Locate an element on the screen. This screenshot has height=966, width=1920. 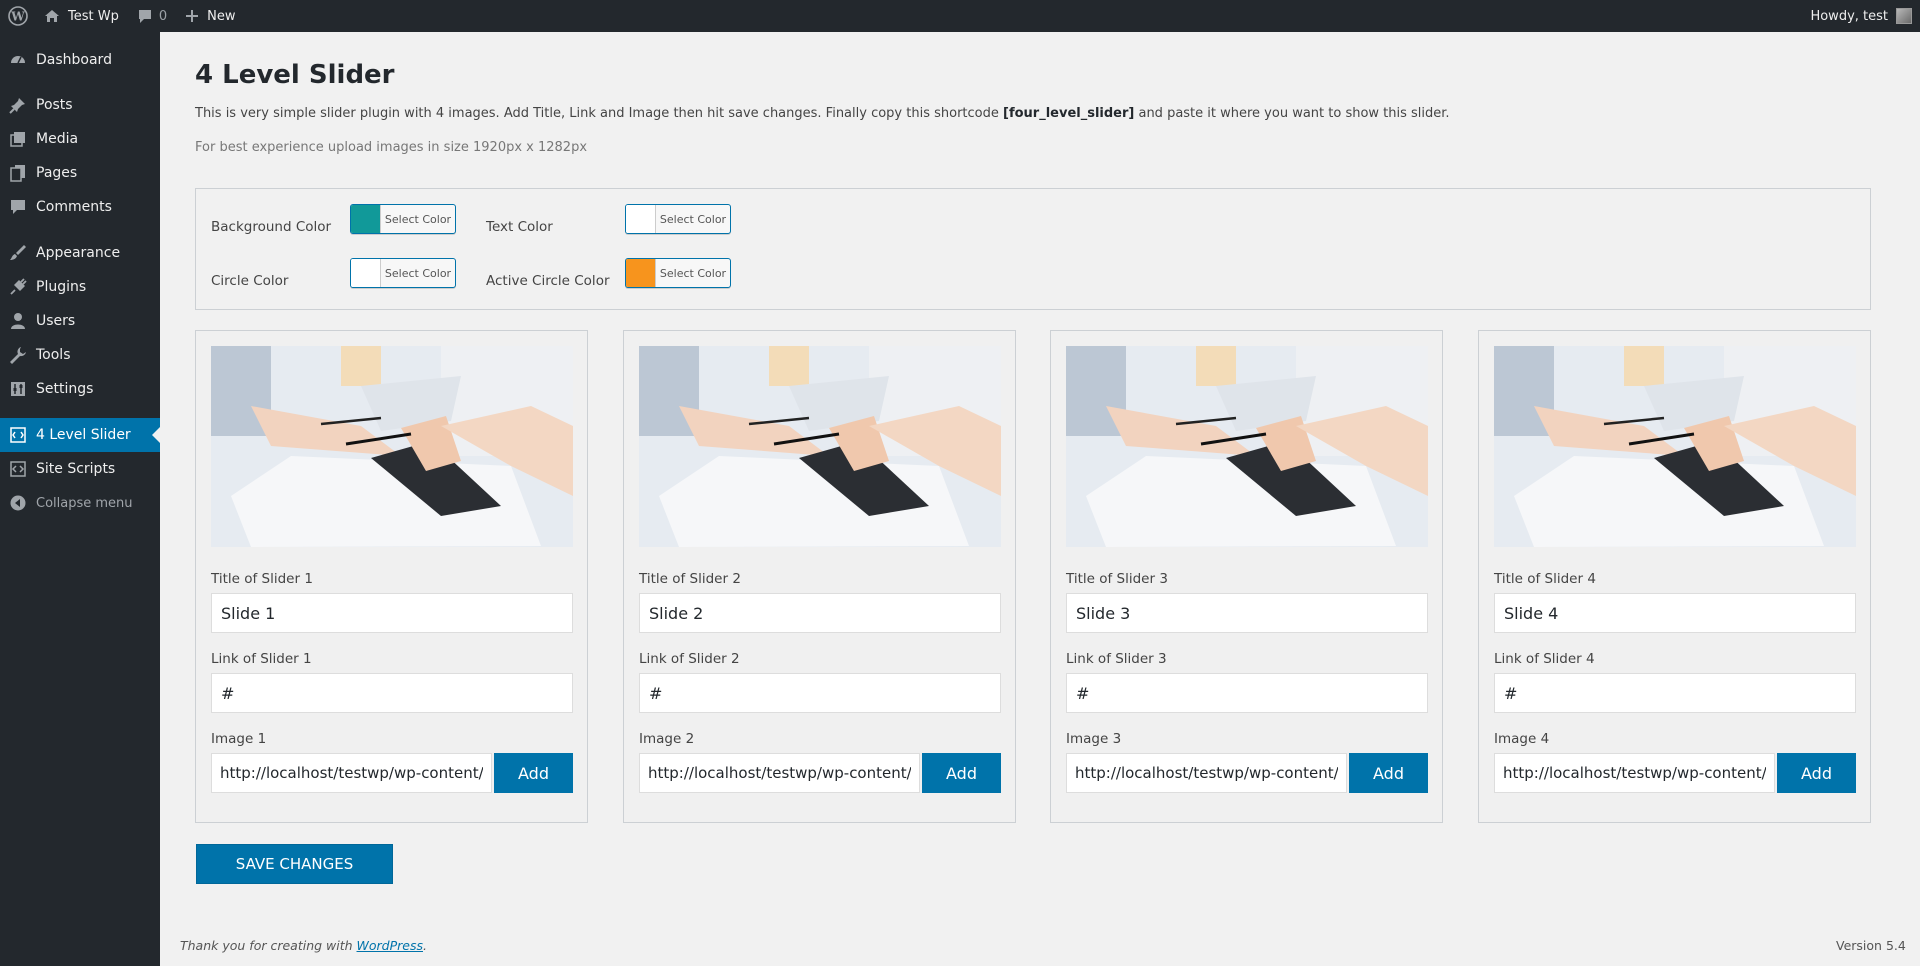
image-label: Image 1 is located at coordinates (239, 739).